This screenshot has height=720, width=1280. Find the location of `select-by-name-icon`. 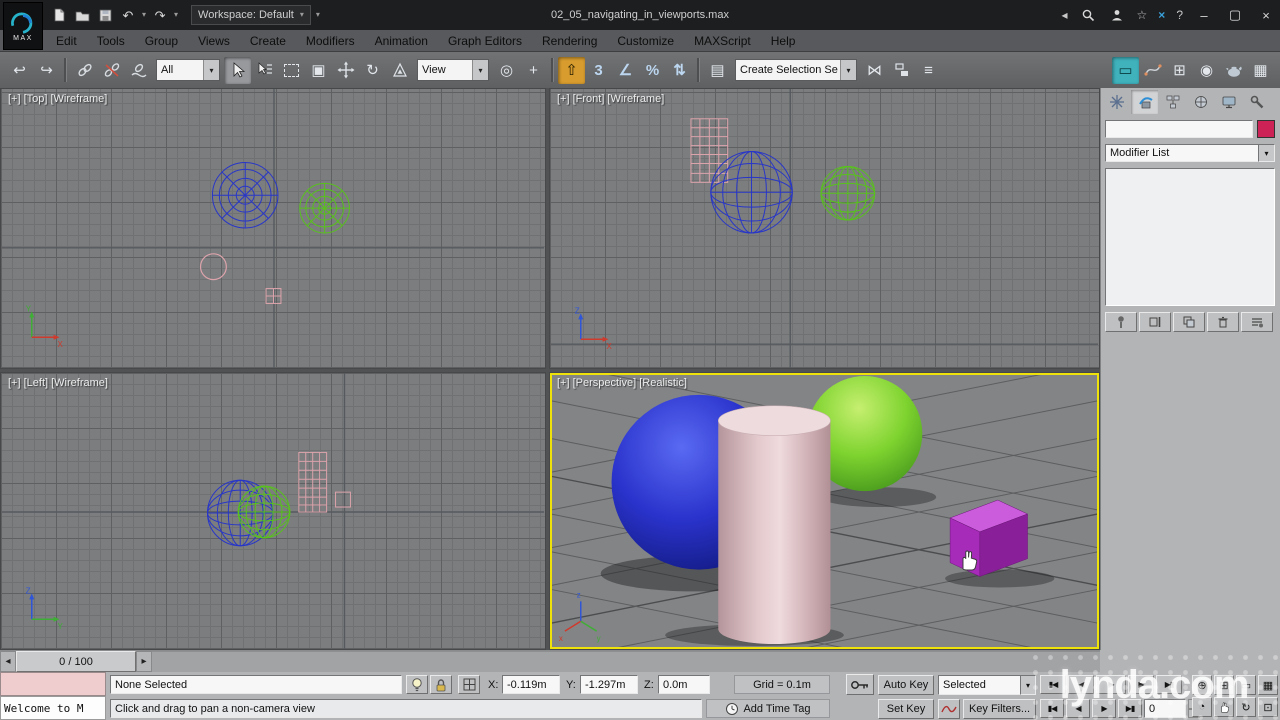

select-by-name-icon is located at coordinates (264, 70).